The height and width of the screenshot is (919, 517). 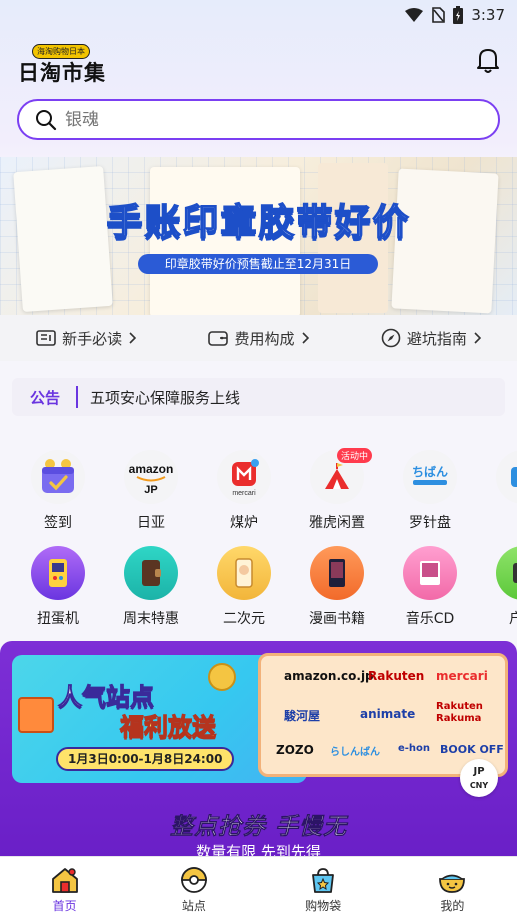 I want to click on header: 海淘购物日本 日淘市集, so click(x=258, y=65).